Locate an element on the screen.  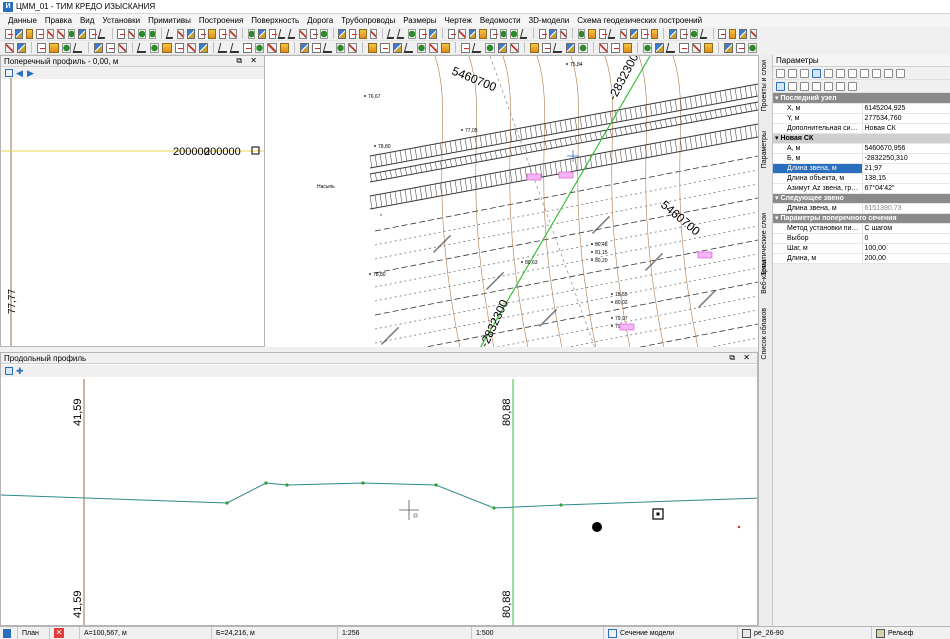
menu-item-10: Чертеж is located at coordinates (457, 20).